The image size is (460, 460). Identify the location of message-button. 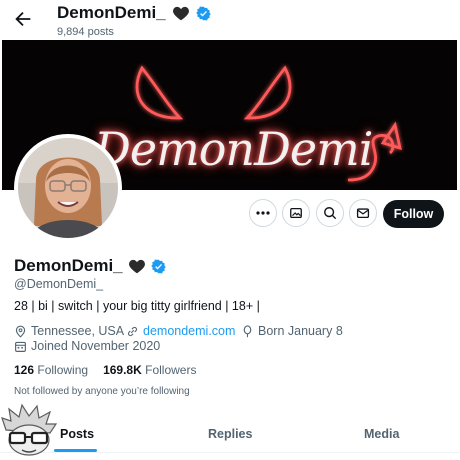
(363, 213).